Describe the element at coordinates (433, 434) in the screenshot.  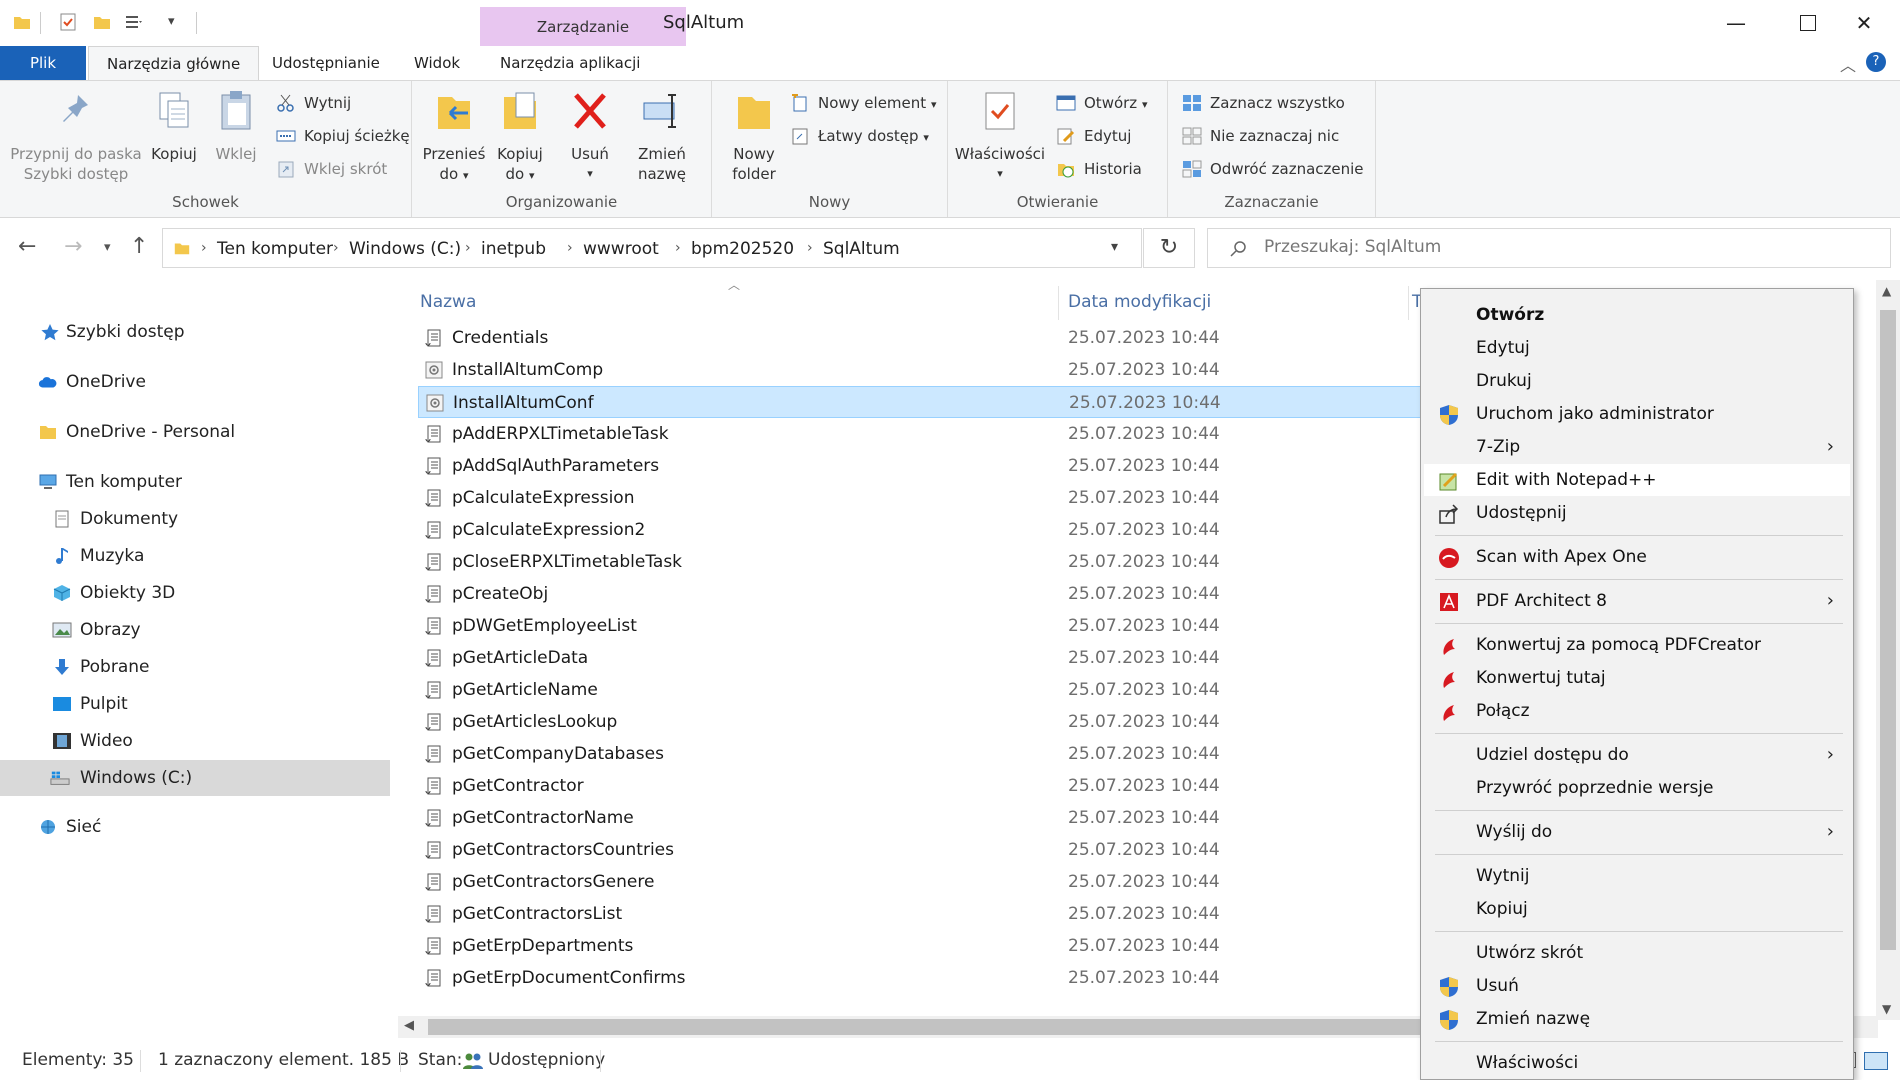
I see `sql-script-icon` at that location.